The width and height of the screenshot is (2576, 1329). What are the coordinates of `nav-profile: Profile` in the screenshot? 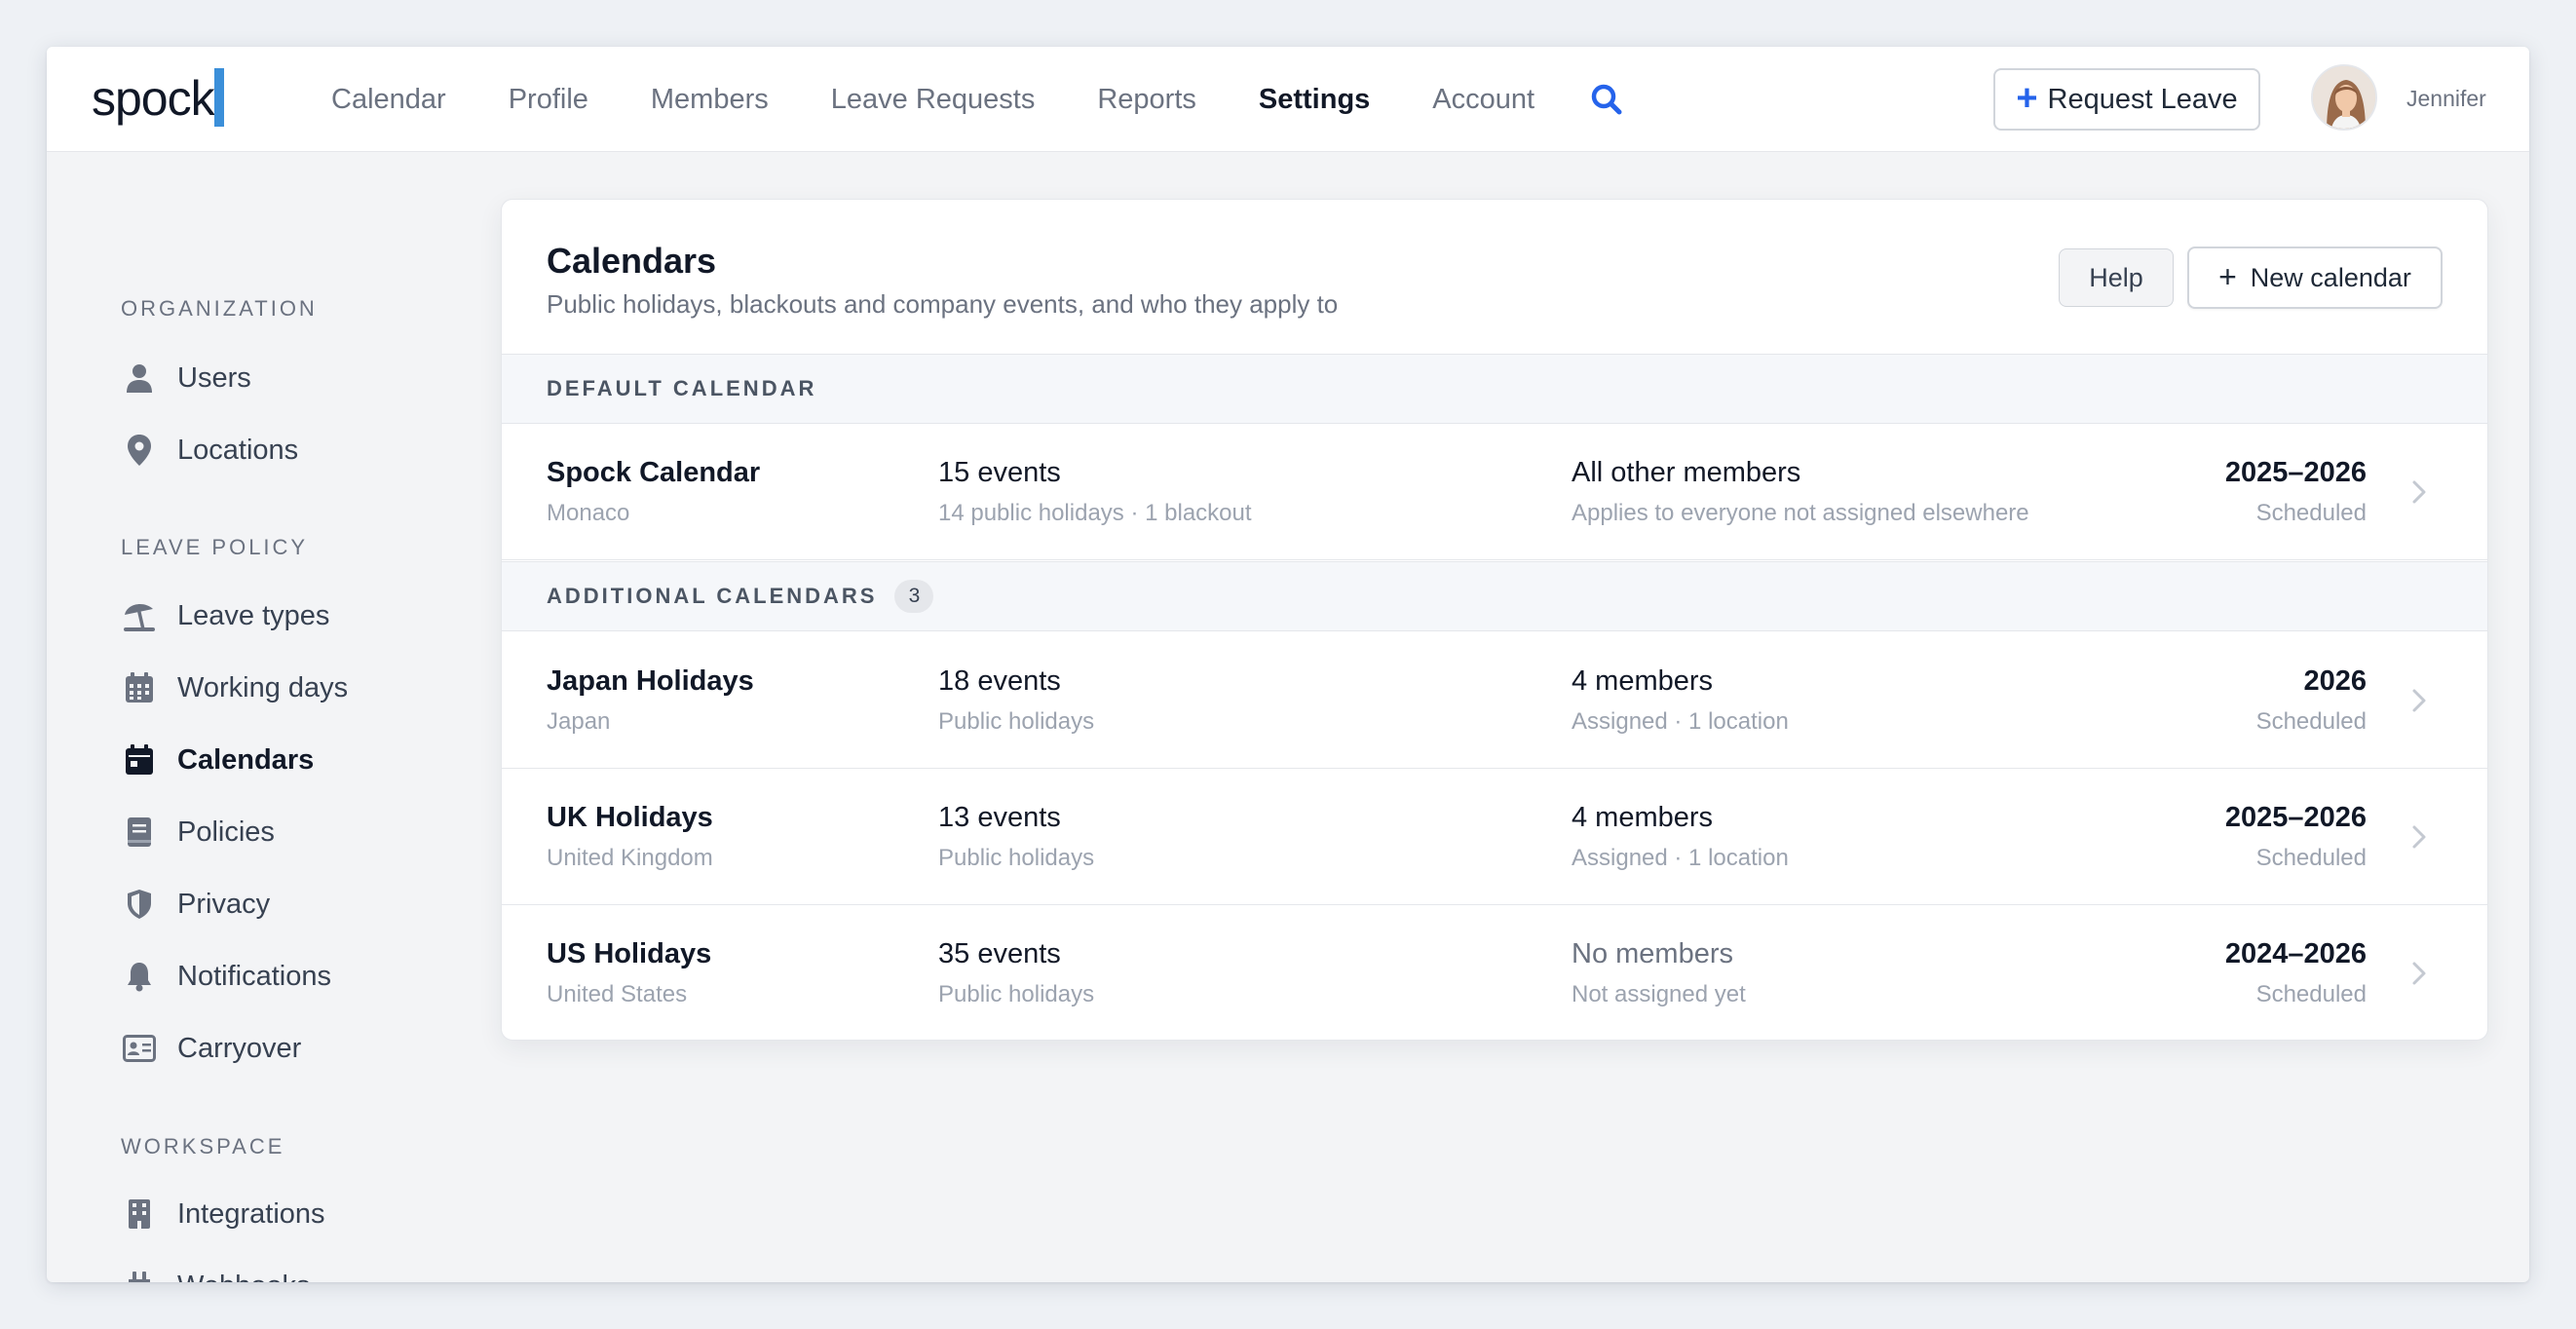 It's located at (548, 100).